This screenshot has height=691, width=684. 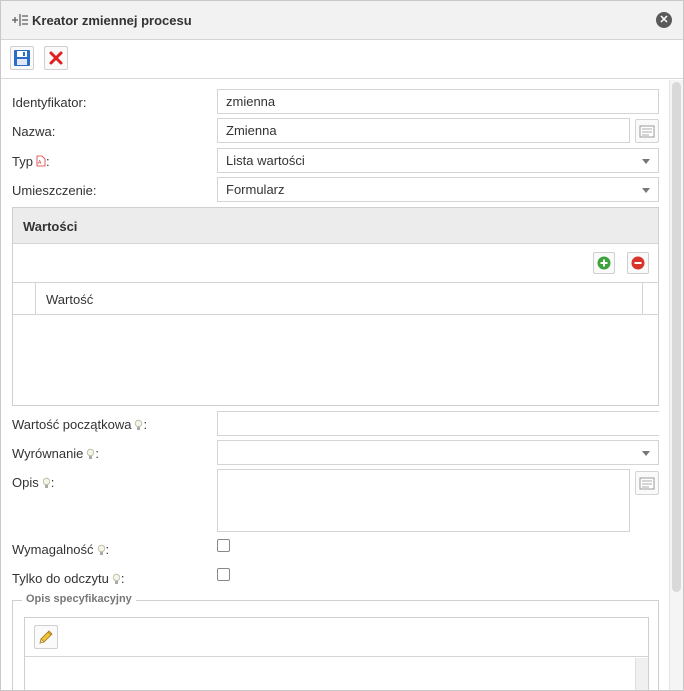 What do you see at coordinates (423, 130) in the screenshot?
I see `nazwa-input: Zmienna` at bounding box center [423, 130].